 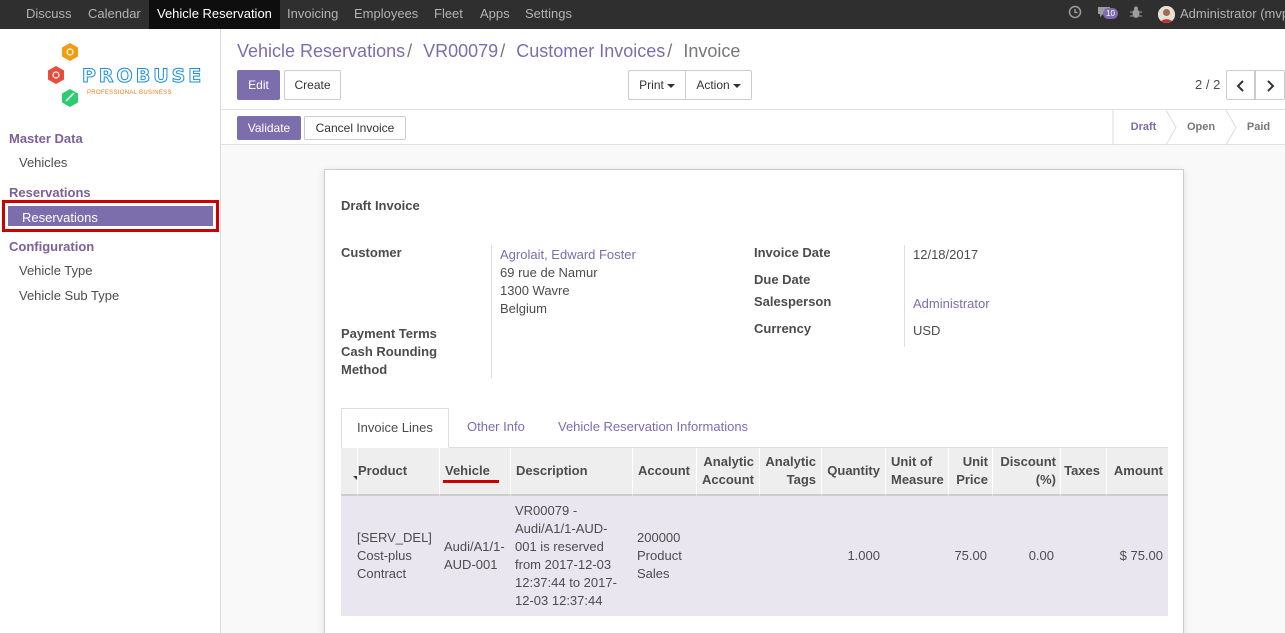 I want to click on header-label: Unit Price, so click(x=972, y=470).